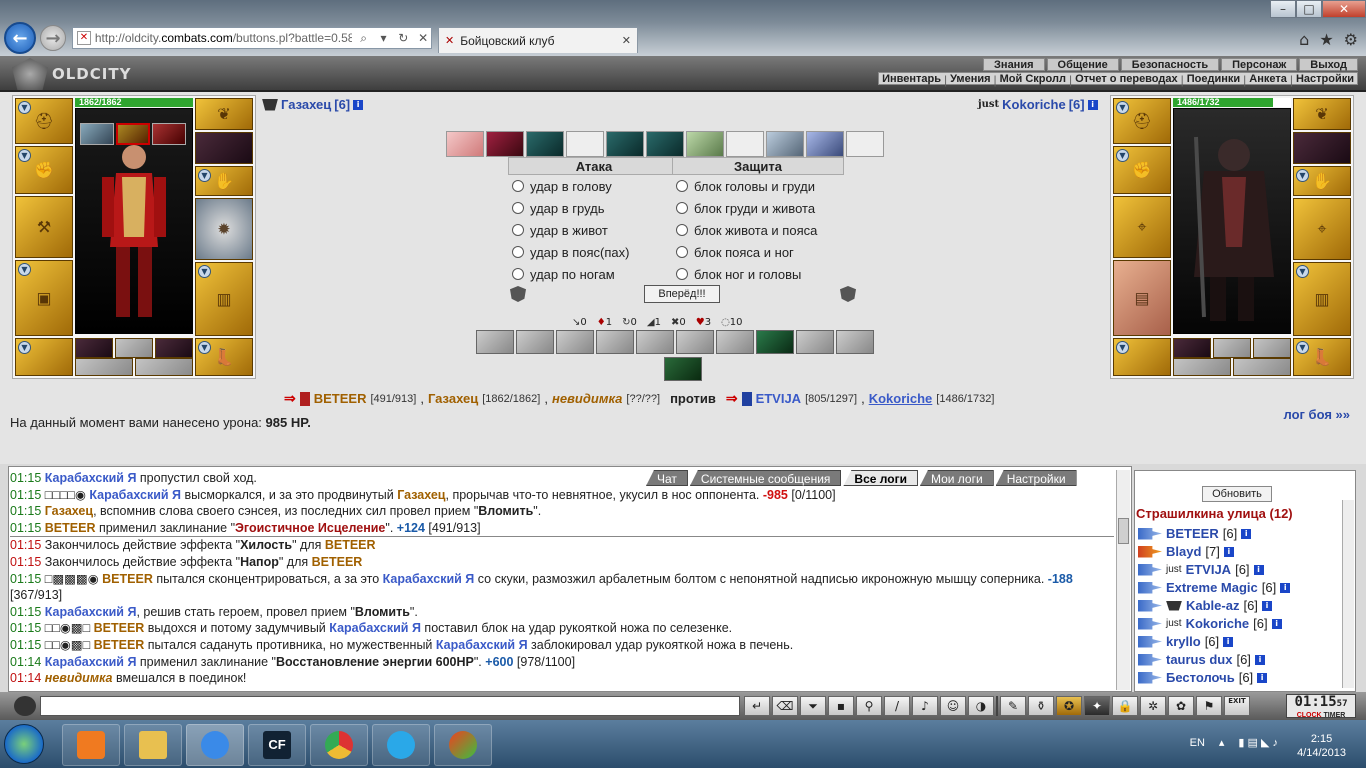 This screenshot has width=1366, height=768. What do you see at coordinates (758, 230) in the screenshot?
I see `defense-belly-belt: блок живота и пояса` at bounding box center [758, 230].